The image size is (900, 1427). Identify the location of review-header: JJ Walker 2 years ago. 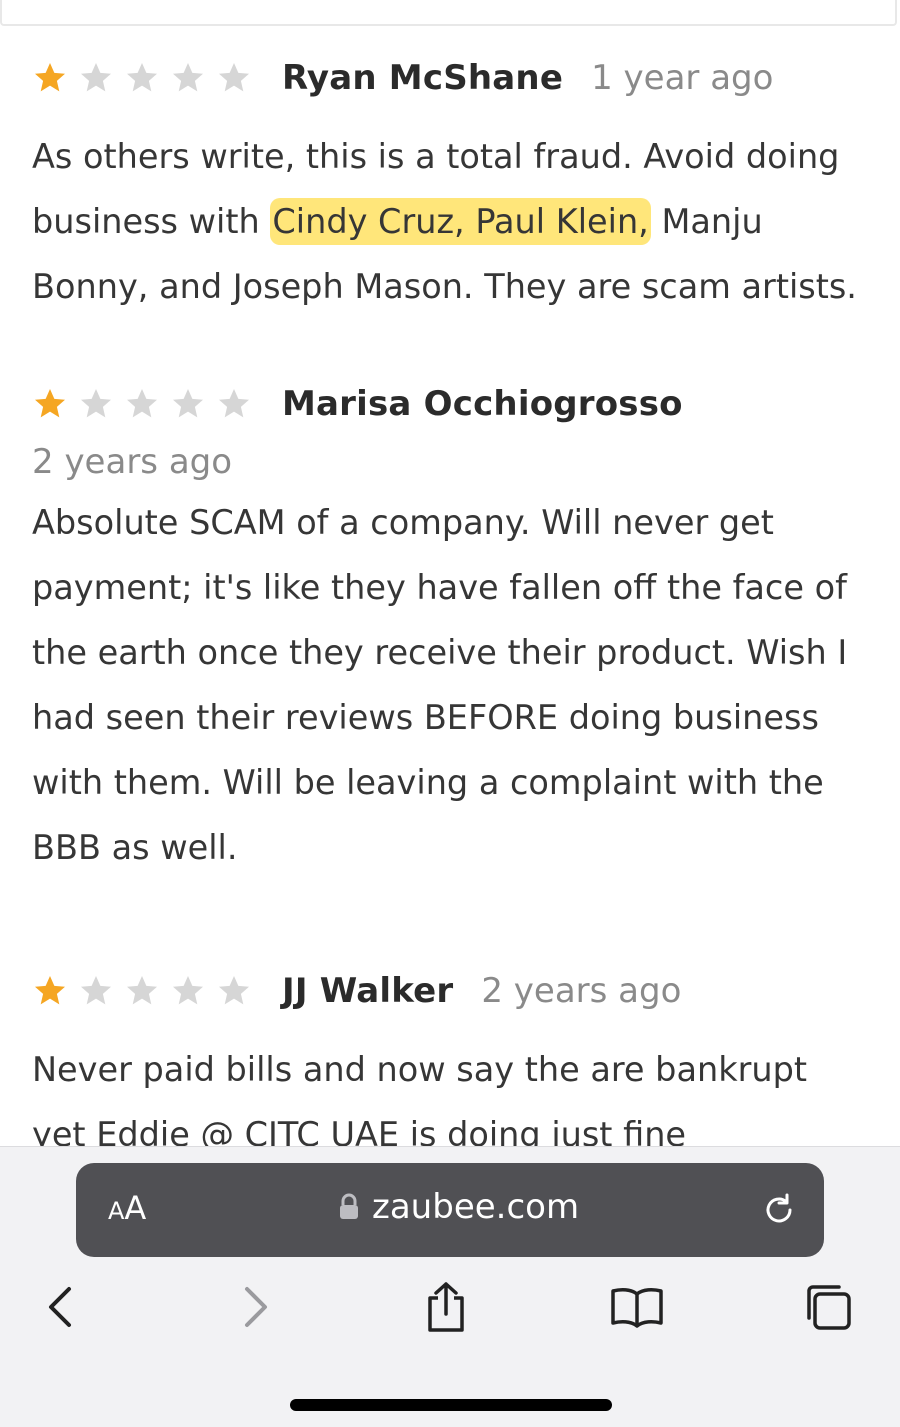
(454, 991).